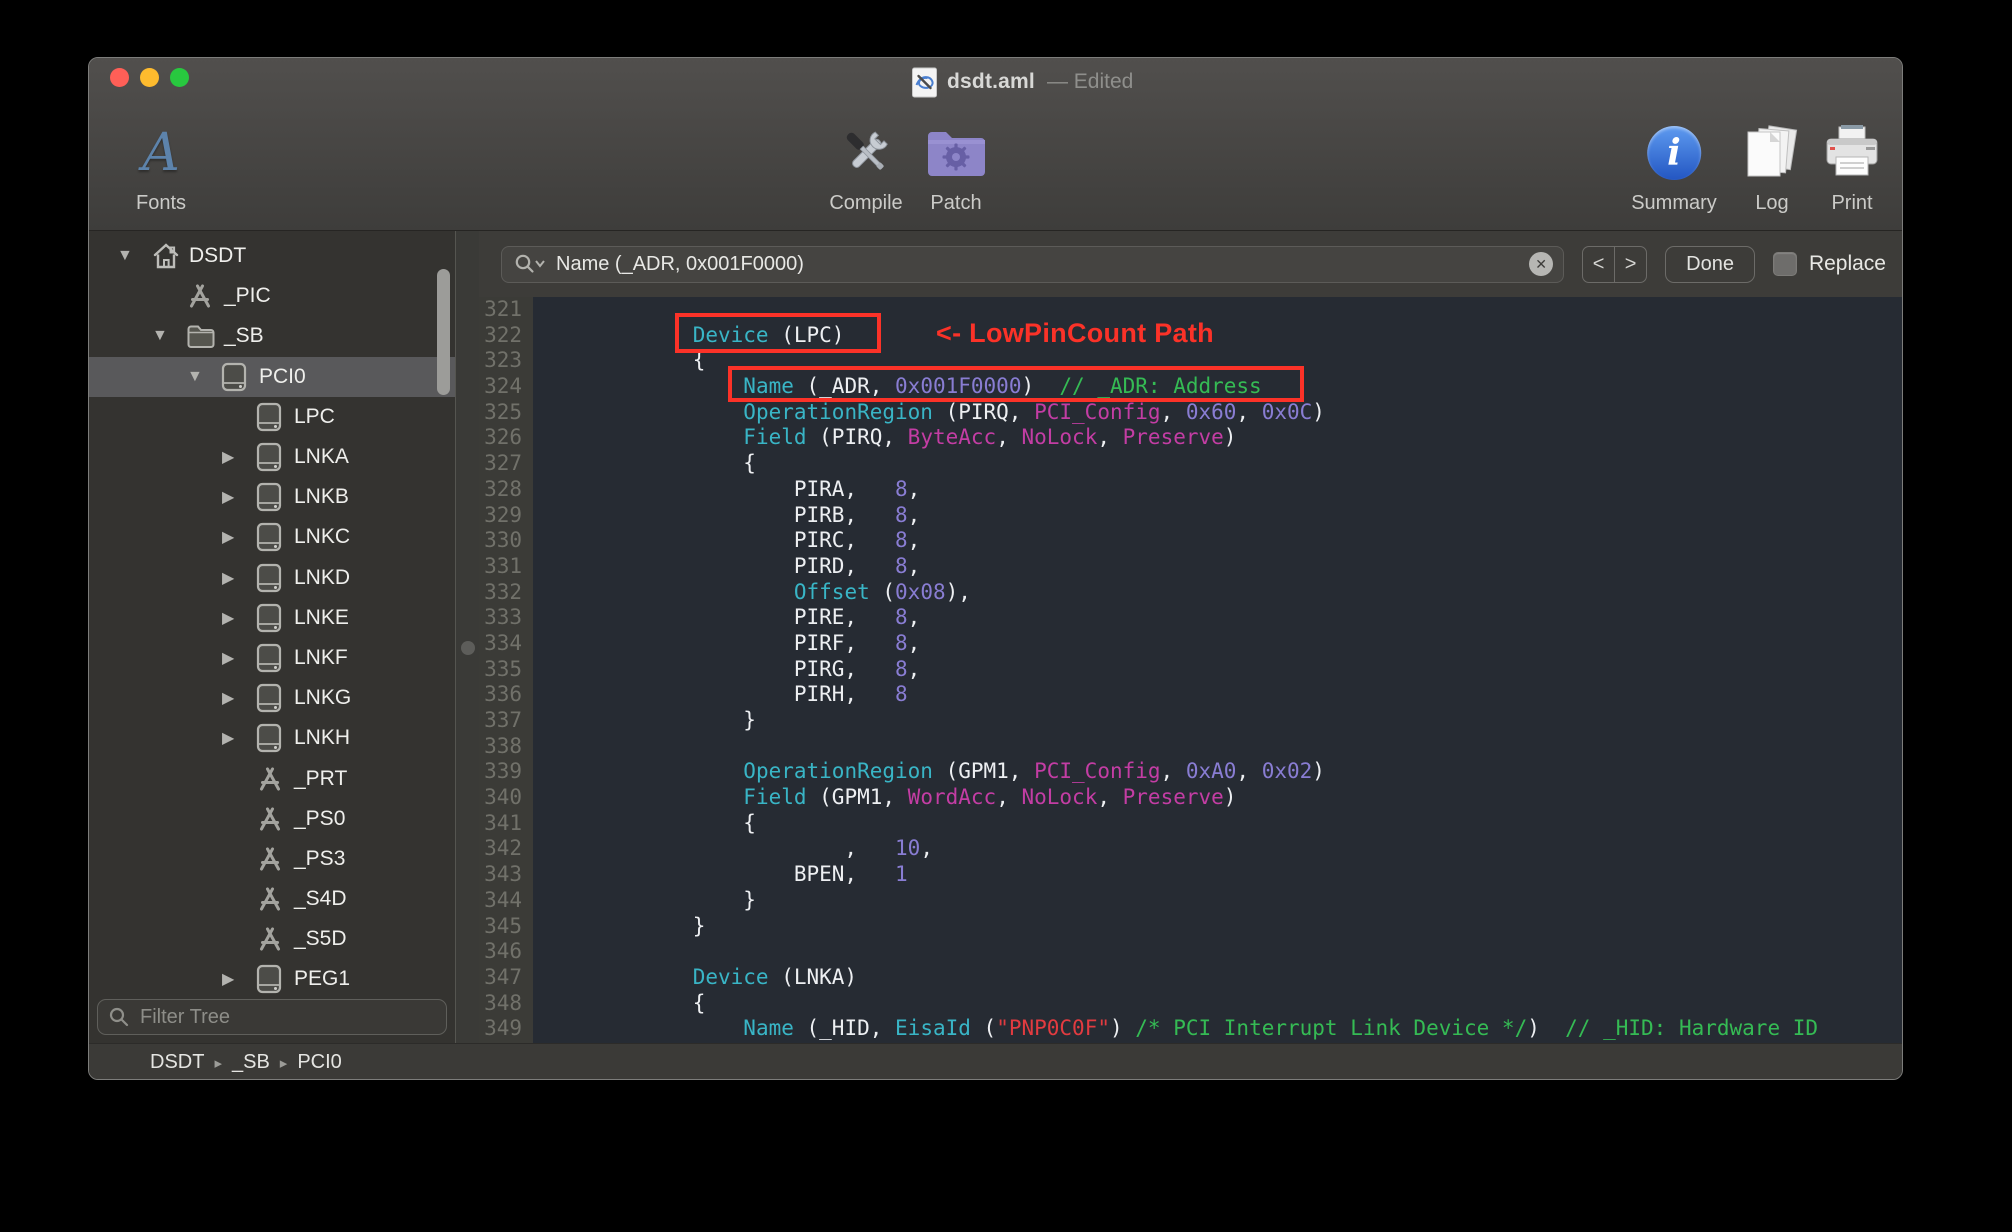  Describe the element at coordinates (506, 798) in the screenshot. I see `line-number: 340` at that location.